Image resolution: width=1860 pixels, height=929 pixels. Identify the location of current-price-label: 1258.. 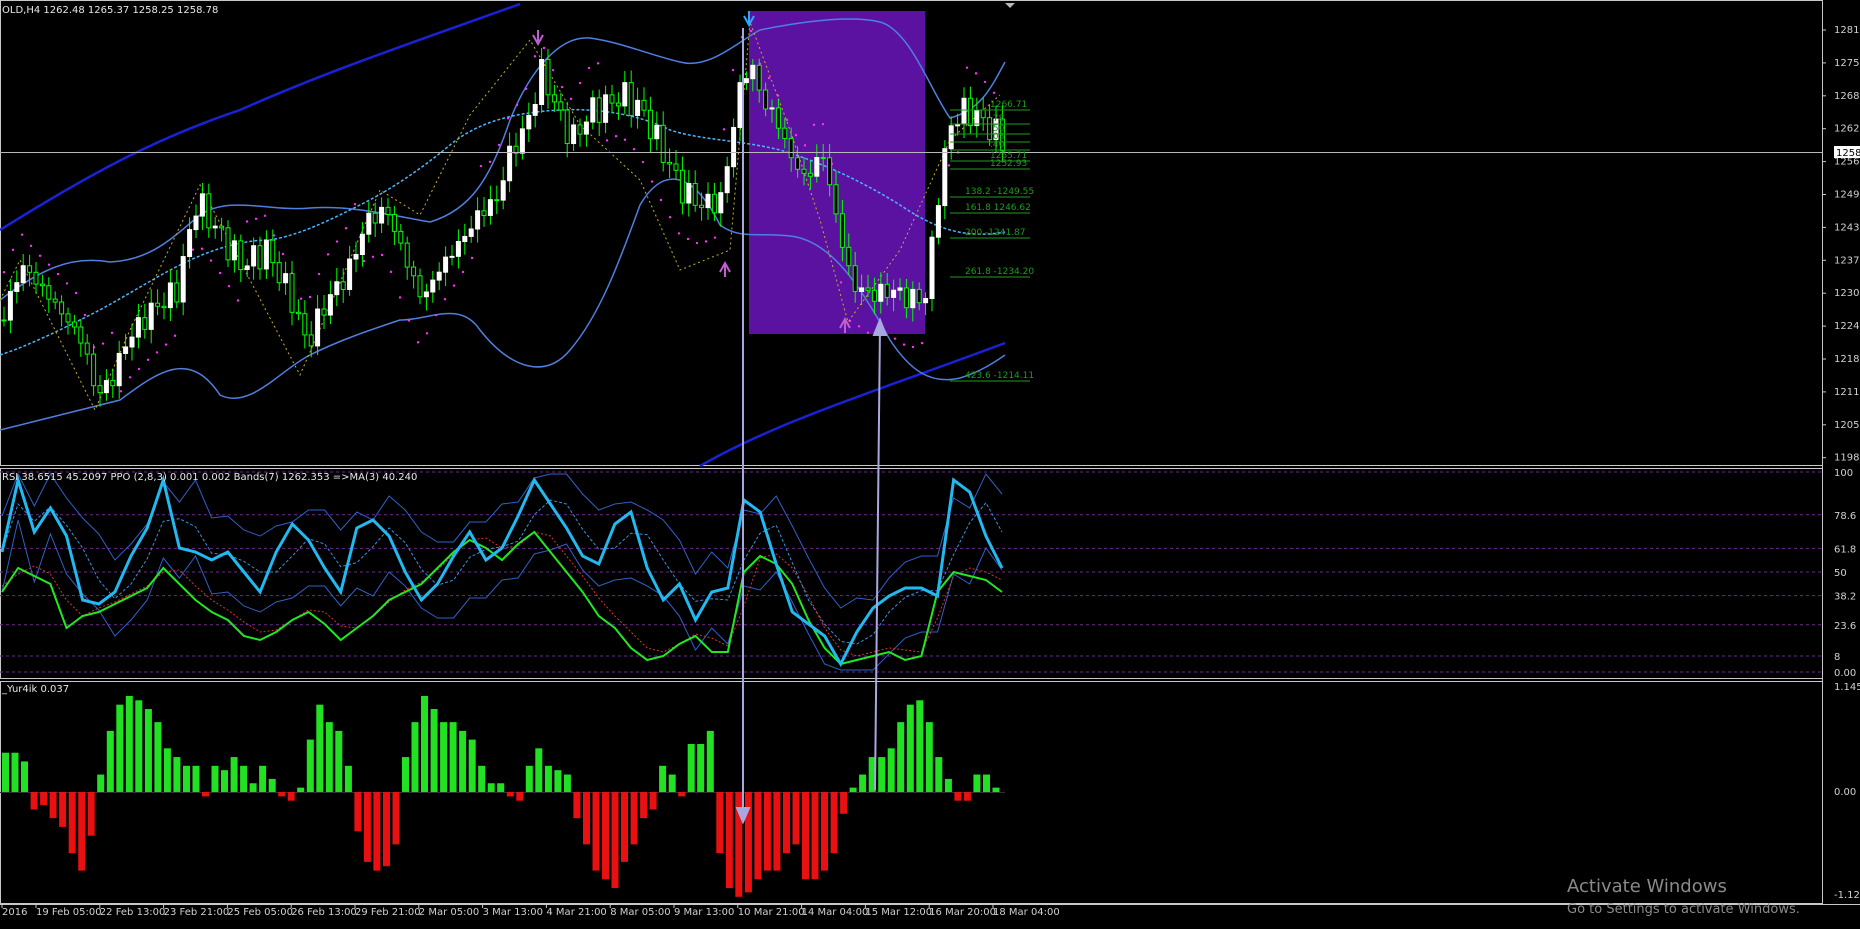
(1848, 153).